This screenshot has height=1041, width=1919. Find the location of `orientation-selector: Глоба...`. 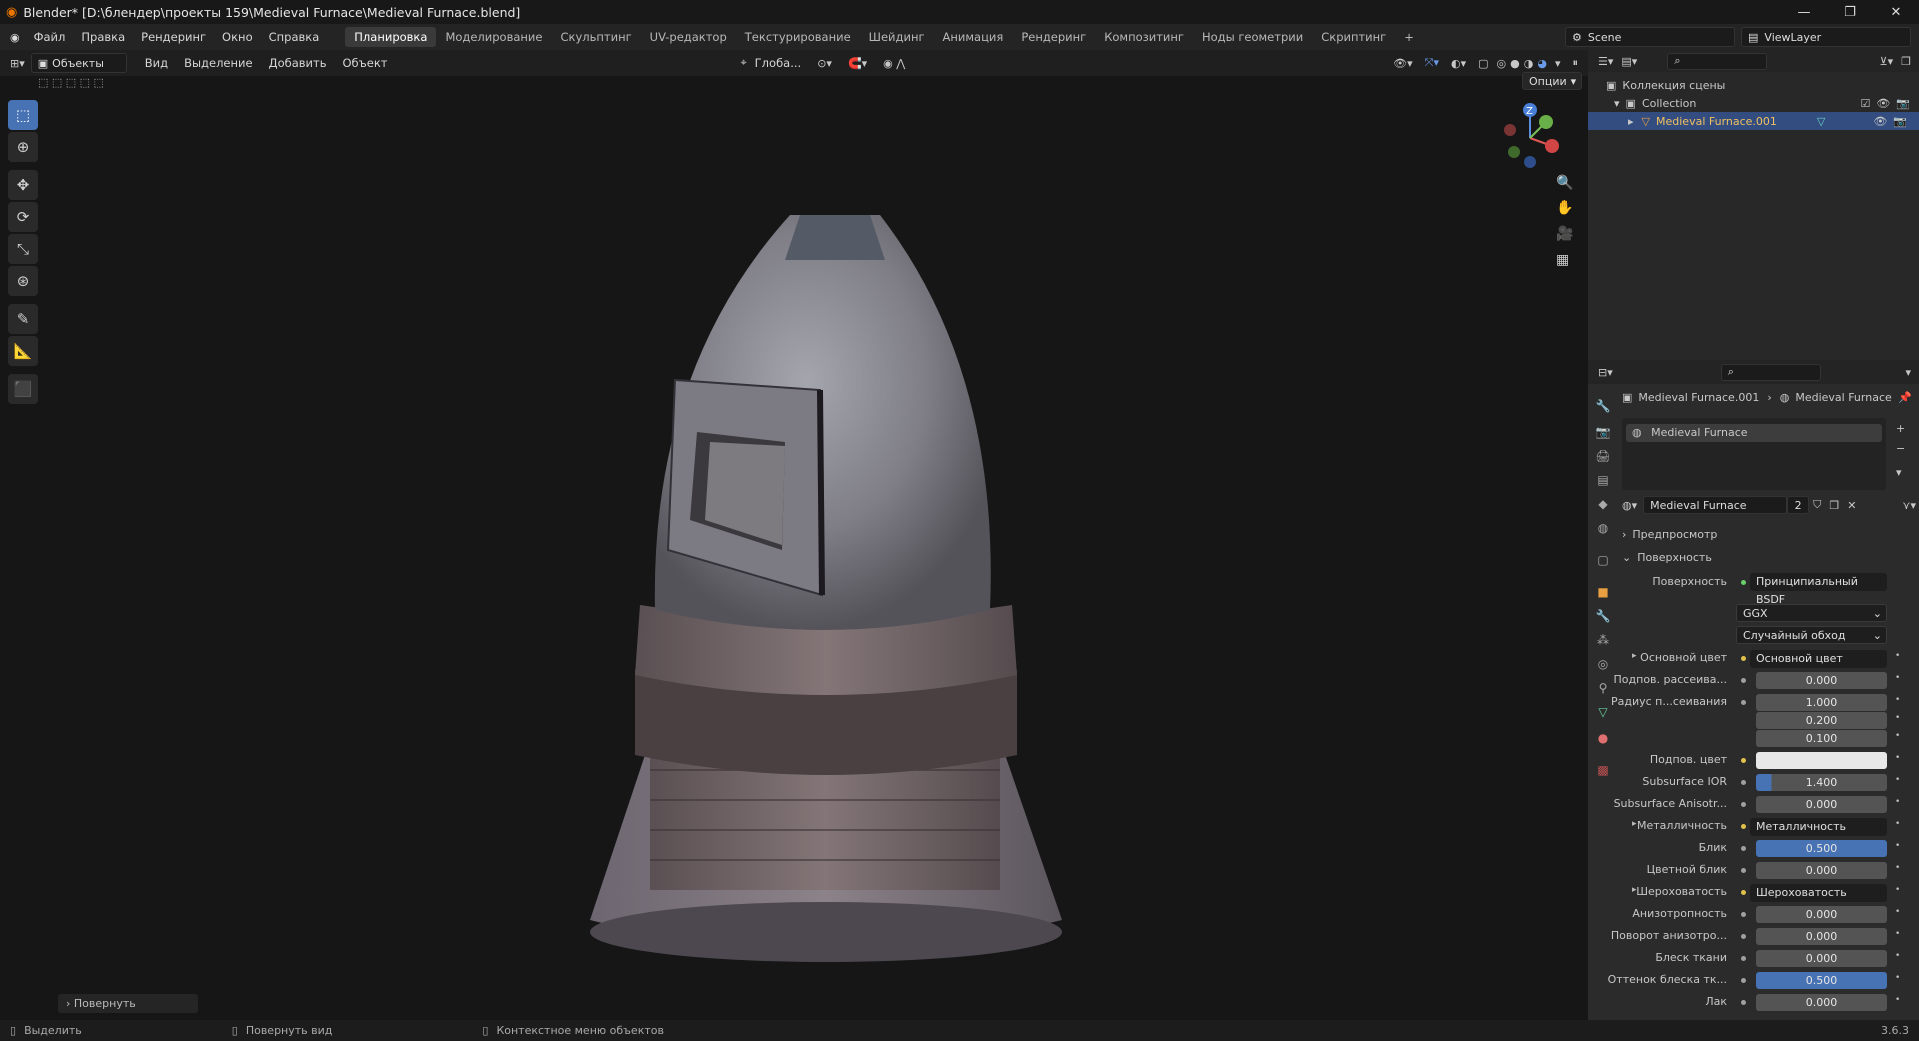

orientation-selector: Глоба... is located at coordinates (778, 63).